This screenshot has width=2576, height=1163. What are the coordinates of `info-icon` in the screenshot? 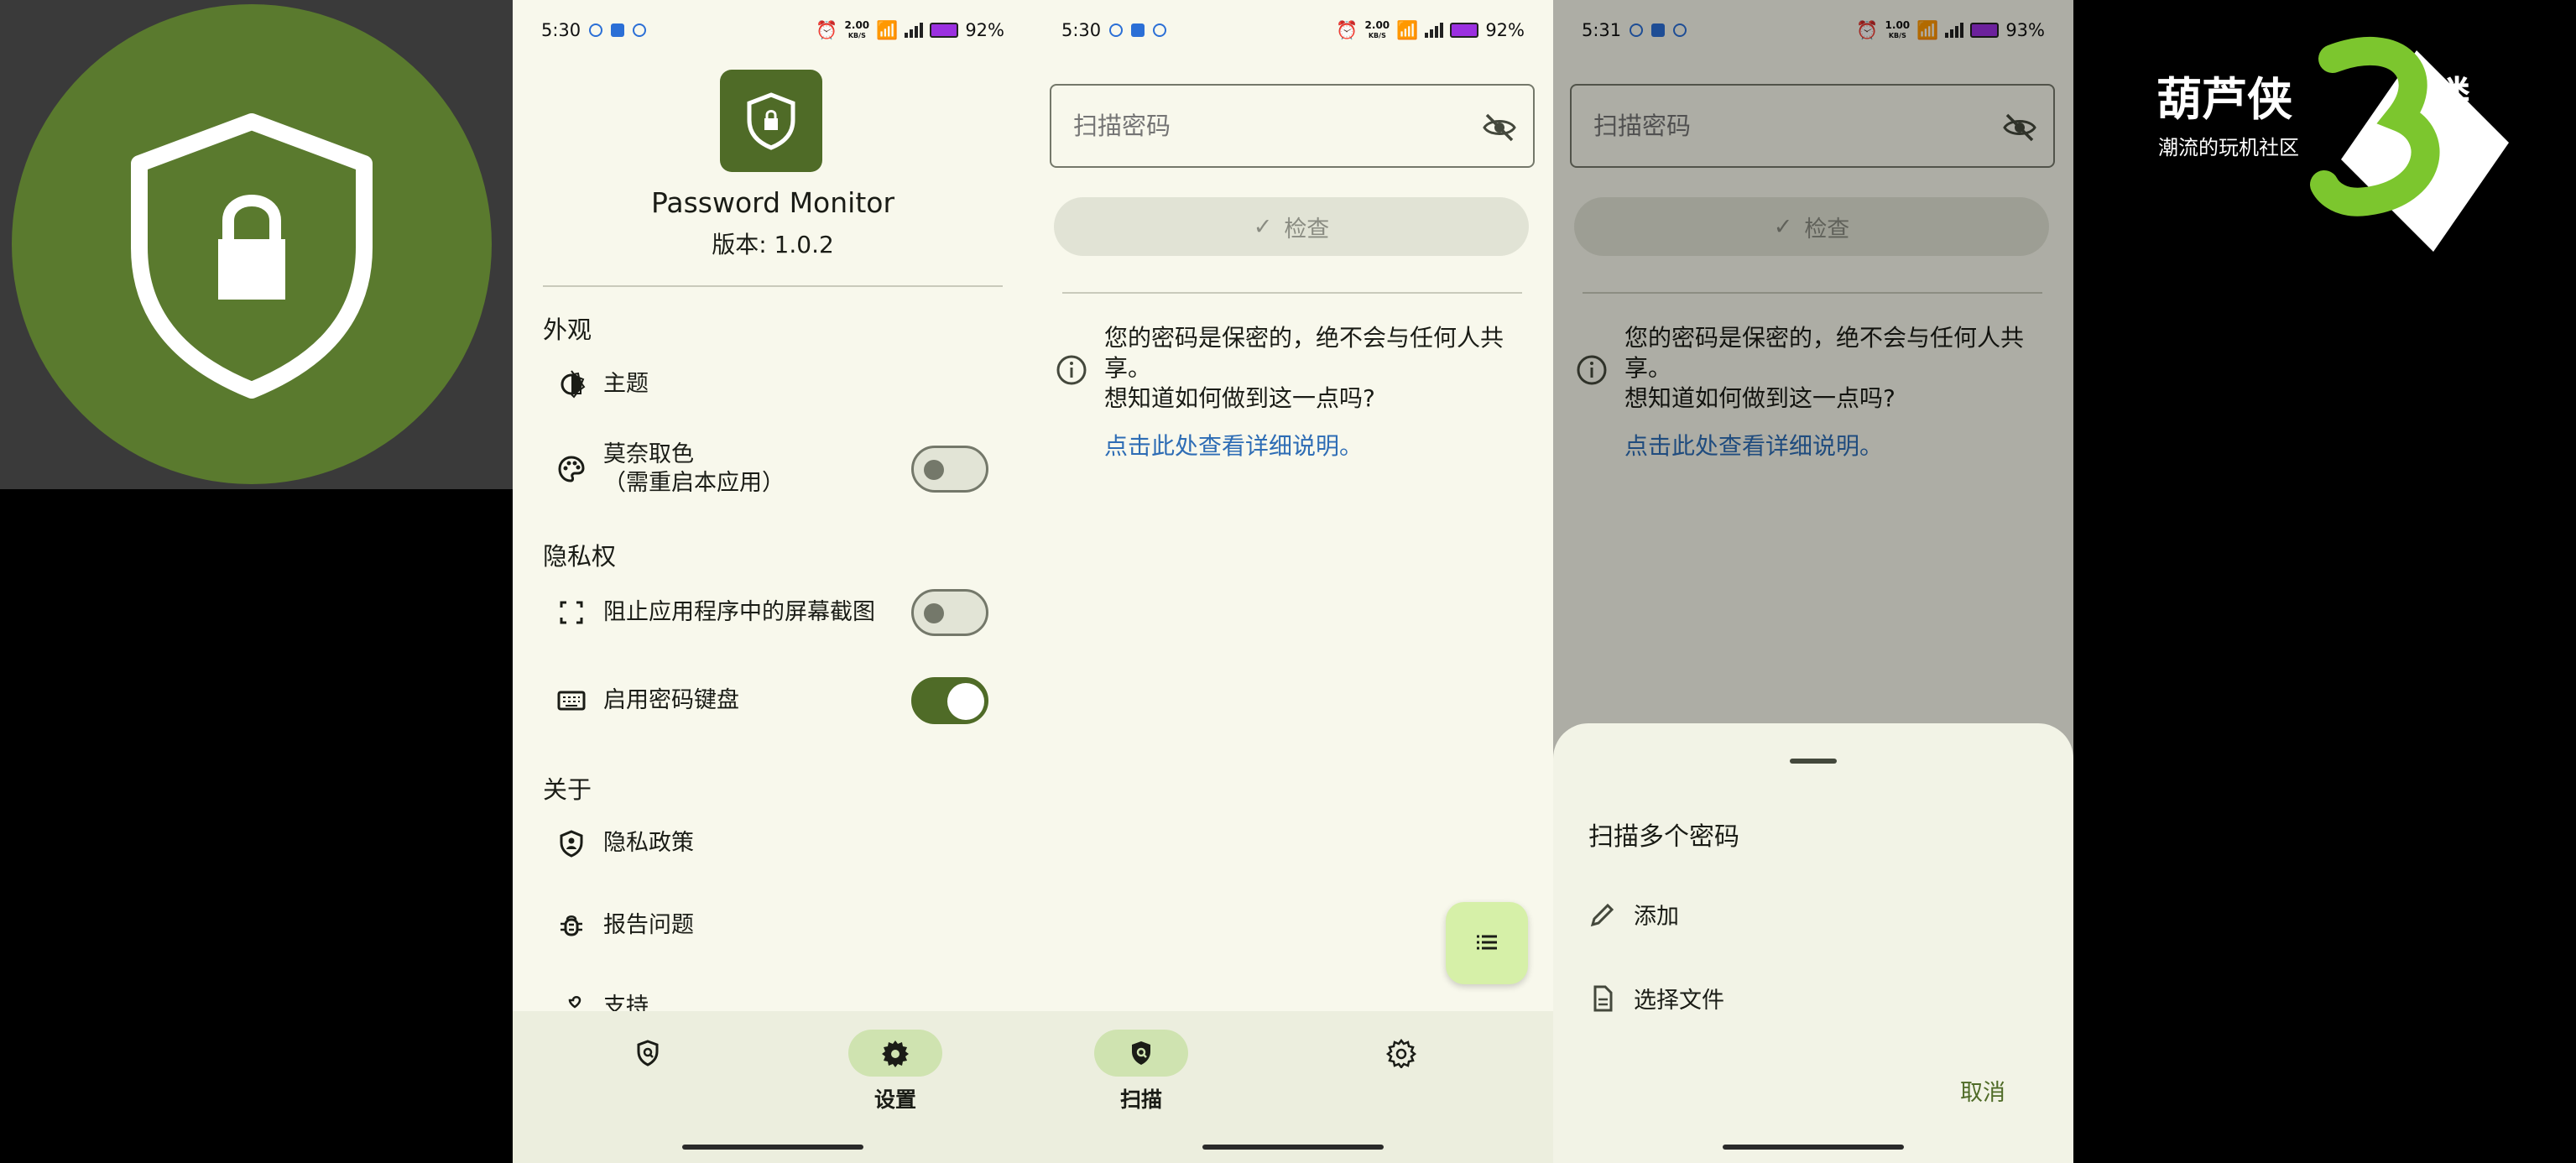 It's located at (1071, 370).